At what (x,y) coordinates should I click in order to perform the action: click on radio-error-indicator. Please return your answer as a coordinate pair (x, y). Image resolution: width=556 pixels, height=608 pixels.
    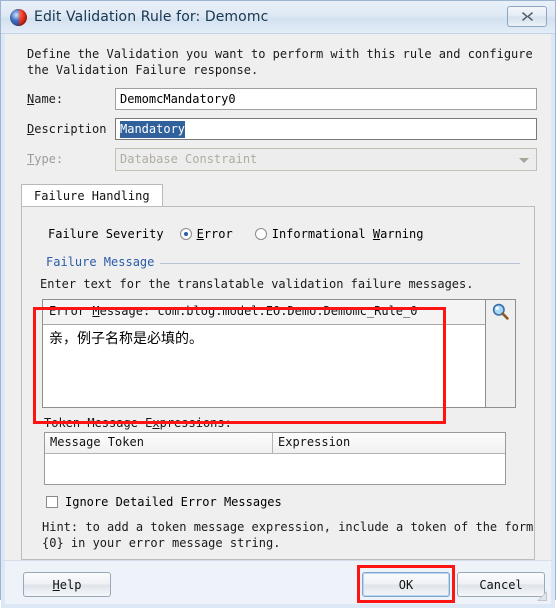
    Looking at the image, I should click on (185, 234).